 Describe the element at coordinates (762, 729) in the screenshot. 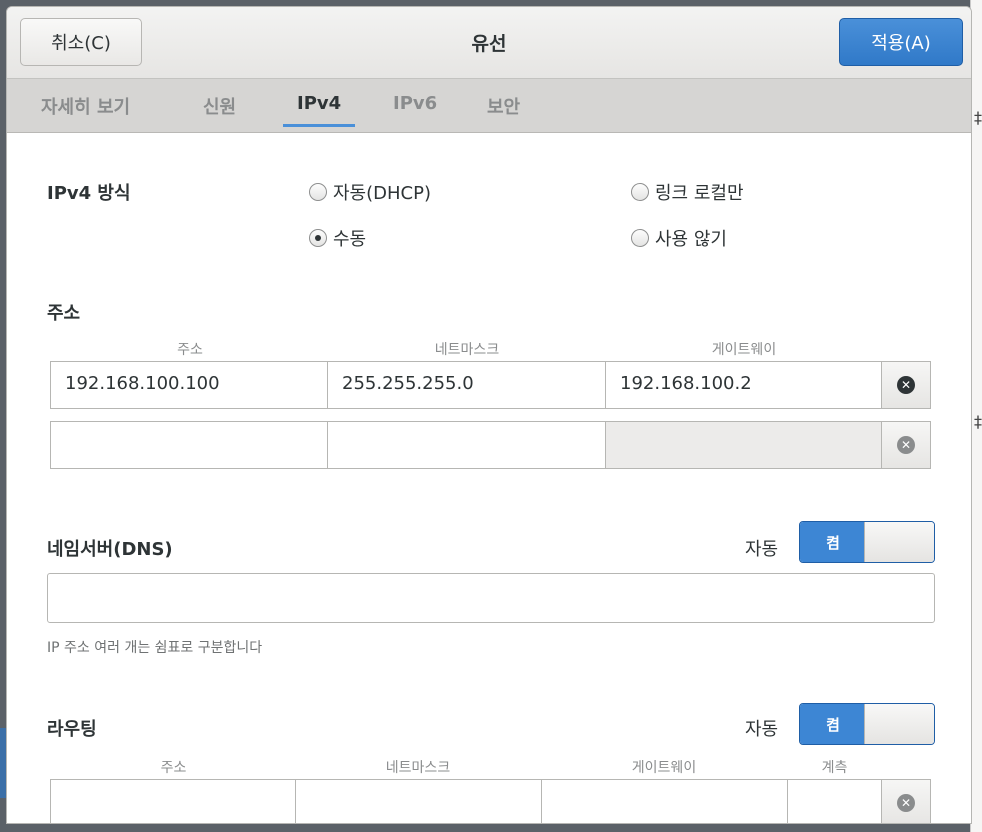

I see `routing-auto-label: 자동` at that location.